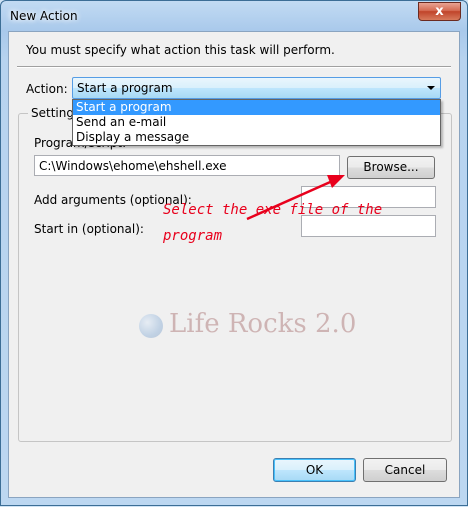 This screenshot has height=507, width=468. Describe the element at coordinates (193, 236) in the screenshot. I see `annotation-line-2: program` at that location.